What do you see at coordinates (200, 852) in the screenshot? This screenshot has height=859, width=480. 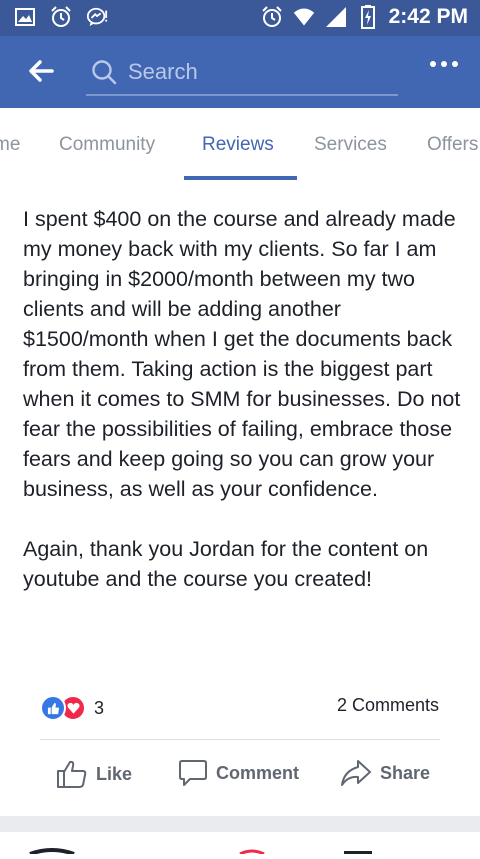 I see `next-post-edge` at bounding box center [200, 852].